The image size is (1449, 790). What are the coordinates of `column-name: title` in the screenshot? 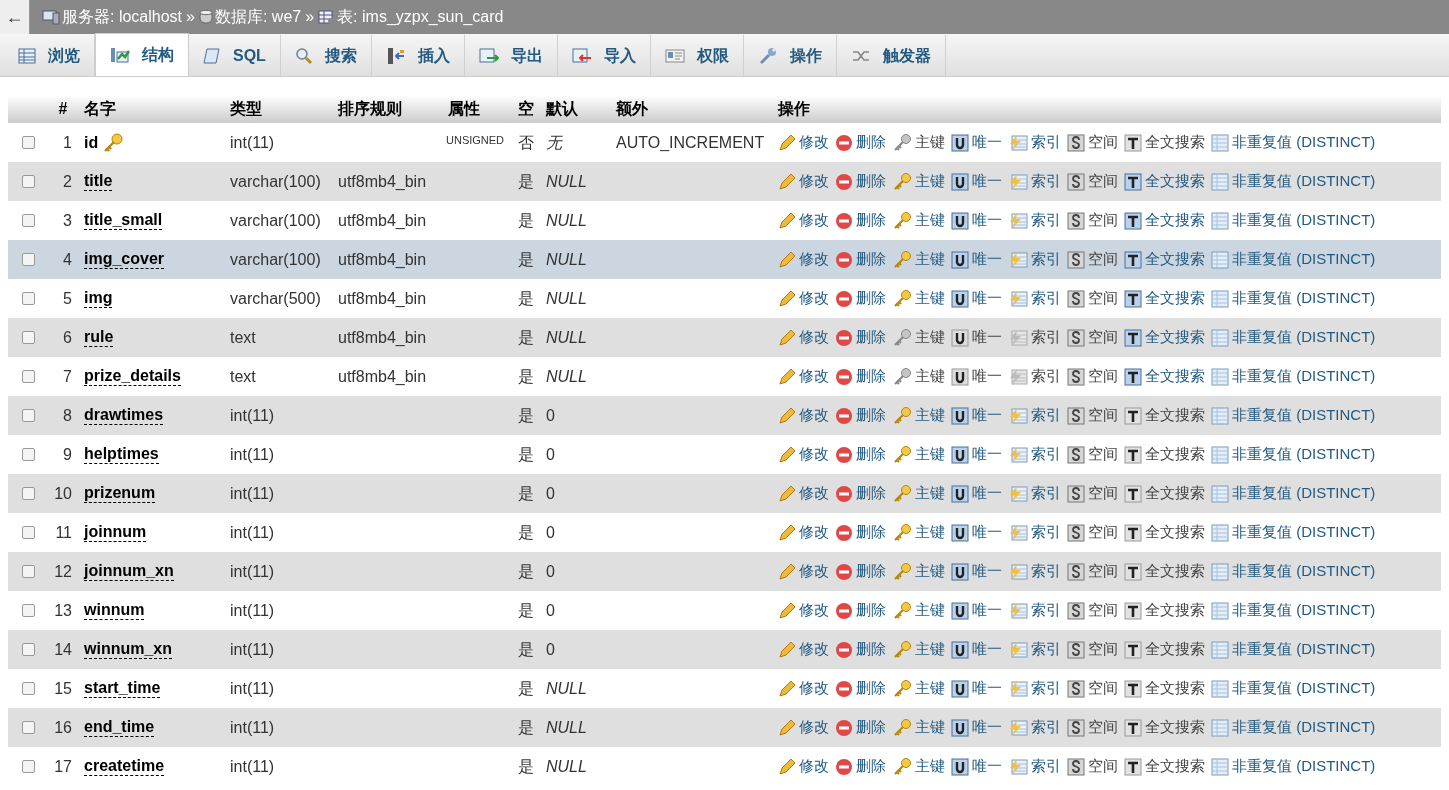 It's located at (98, 181).